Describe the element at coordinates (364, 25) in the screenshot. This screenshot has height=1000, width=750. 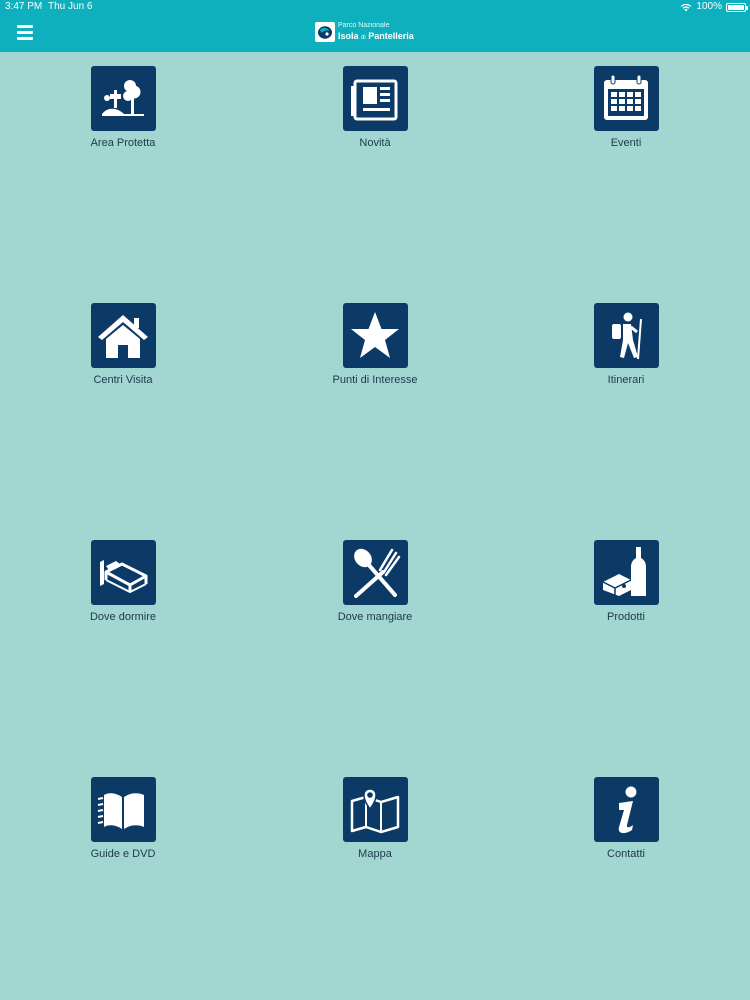
I see `logo-subtitle: Parco Nazionale` at that location.